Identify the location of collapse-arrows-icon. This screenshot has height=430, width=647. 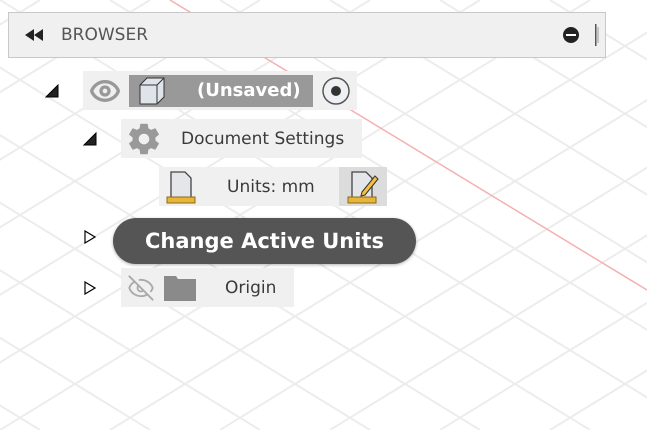
(35, 35).